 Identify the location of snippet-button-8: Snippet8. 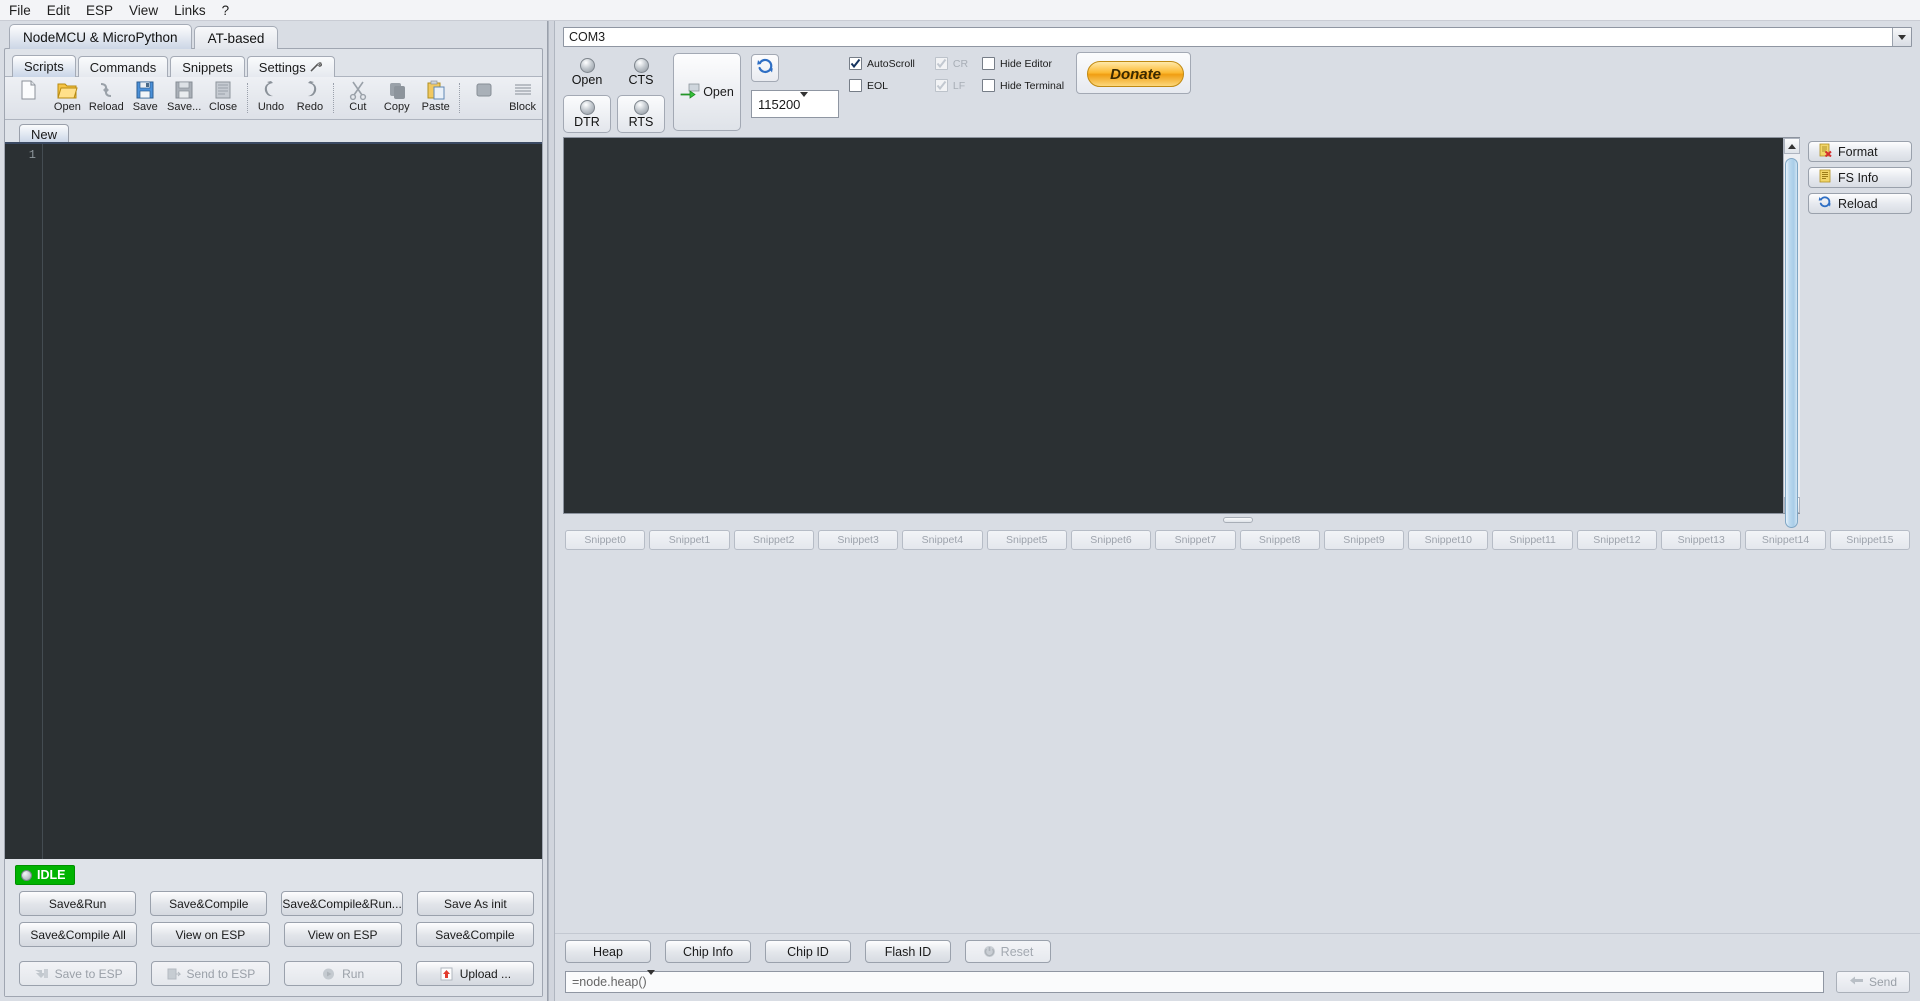
(1279, 540).